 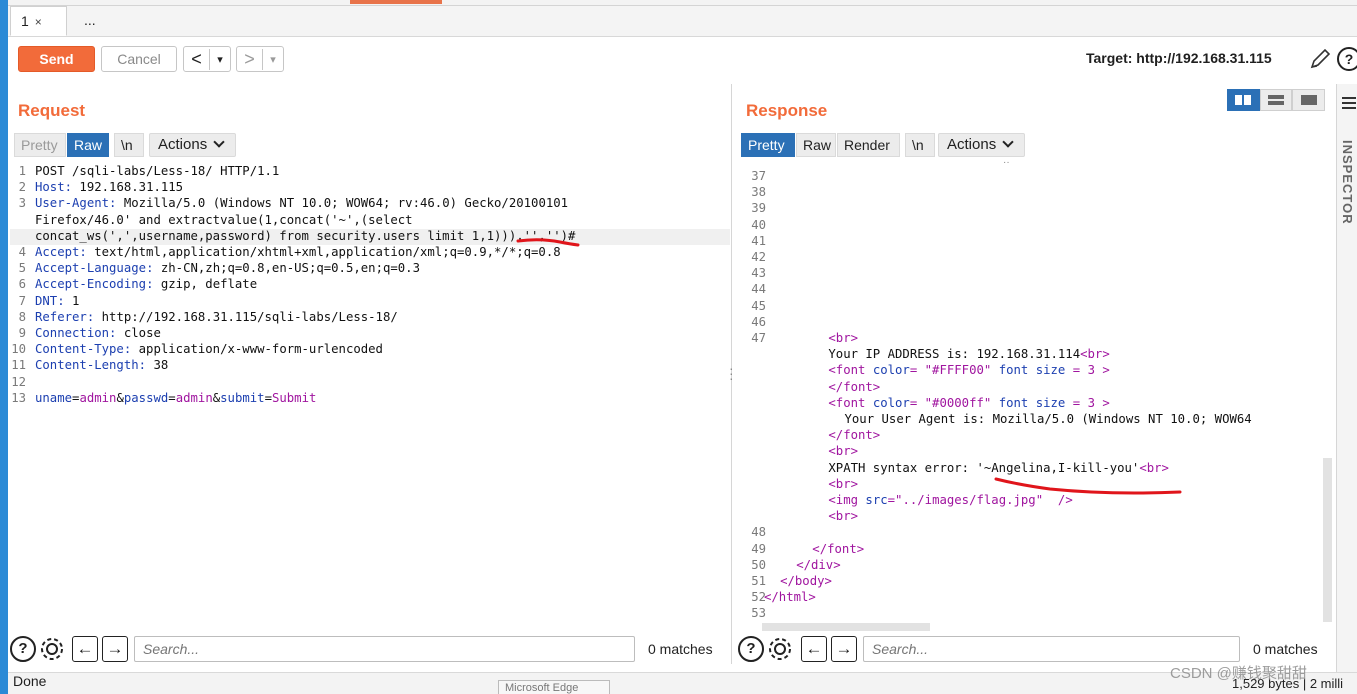 What do you see at coordinates (1309, 100) in the screenshot?
I see `single-view-icon` at bounding box center [1309, 100].